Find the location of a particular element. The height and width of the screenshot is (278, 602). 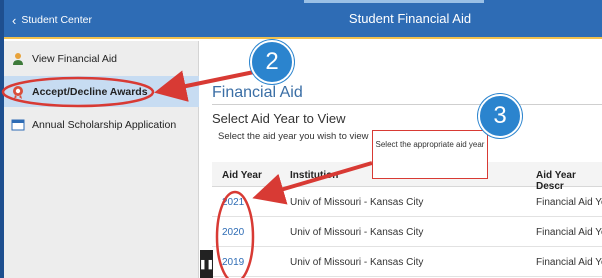

step-two-badge: 2 is located at coordinates (272, 62).